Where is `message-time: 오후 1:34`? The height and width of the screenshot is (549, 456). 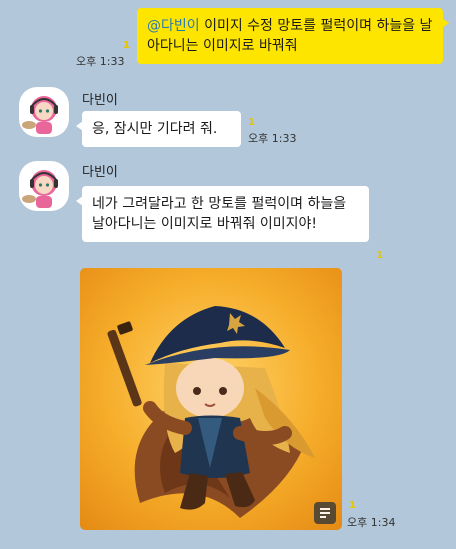 message-time: 오후 1:34 is located at coordinates (371, 522).